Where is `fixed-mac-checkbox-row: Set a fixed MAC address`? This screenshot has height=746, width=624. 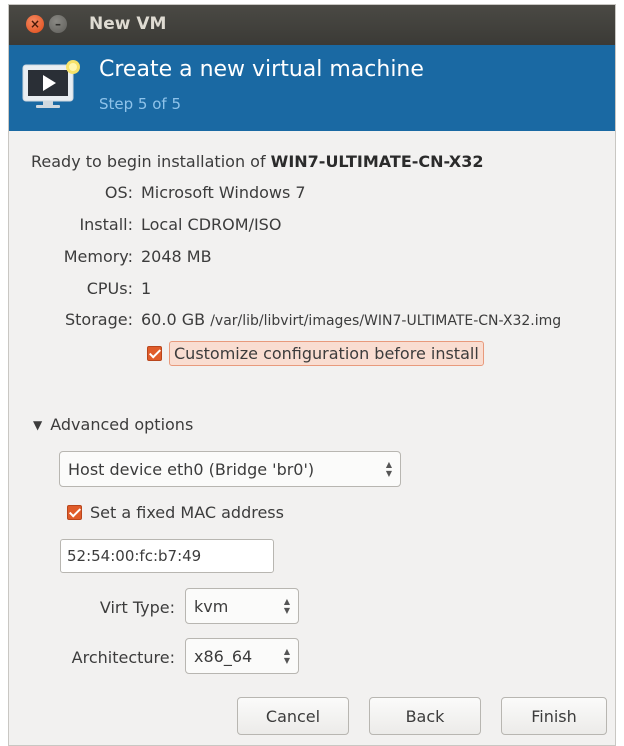
fixed-mac-checkbox-row: Set a fixed MAC address is located at coordinates (175, 512).